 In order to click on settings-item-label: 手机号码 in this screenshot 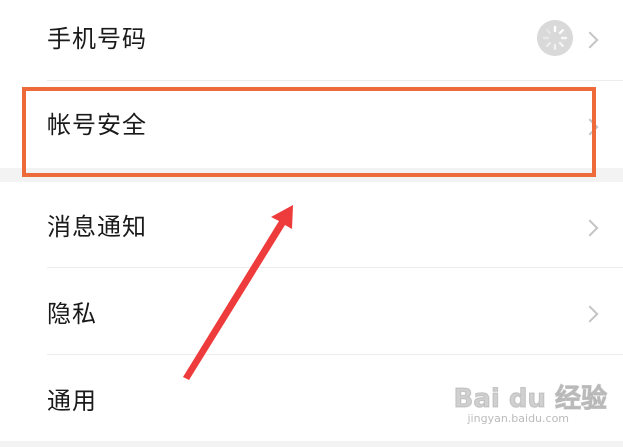, I will do `click(97, 39)`.